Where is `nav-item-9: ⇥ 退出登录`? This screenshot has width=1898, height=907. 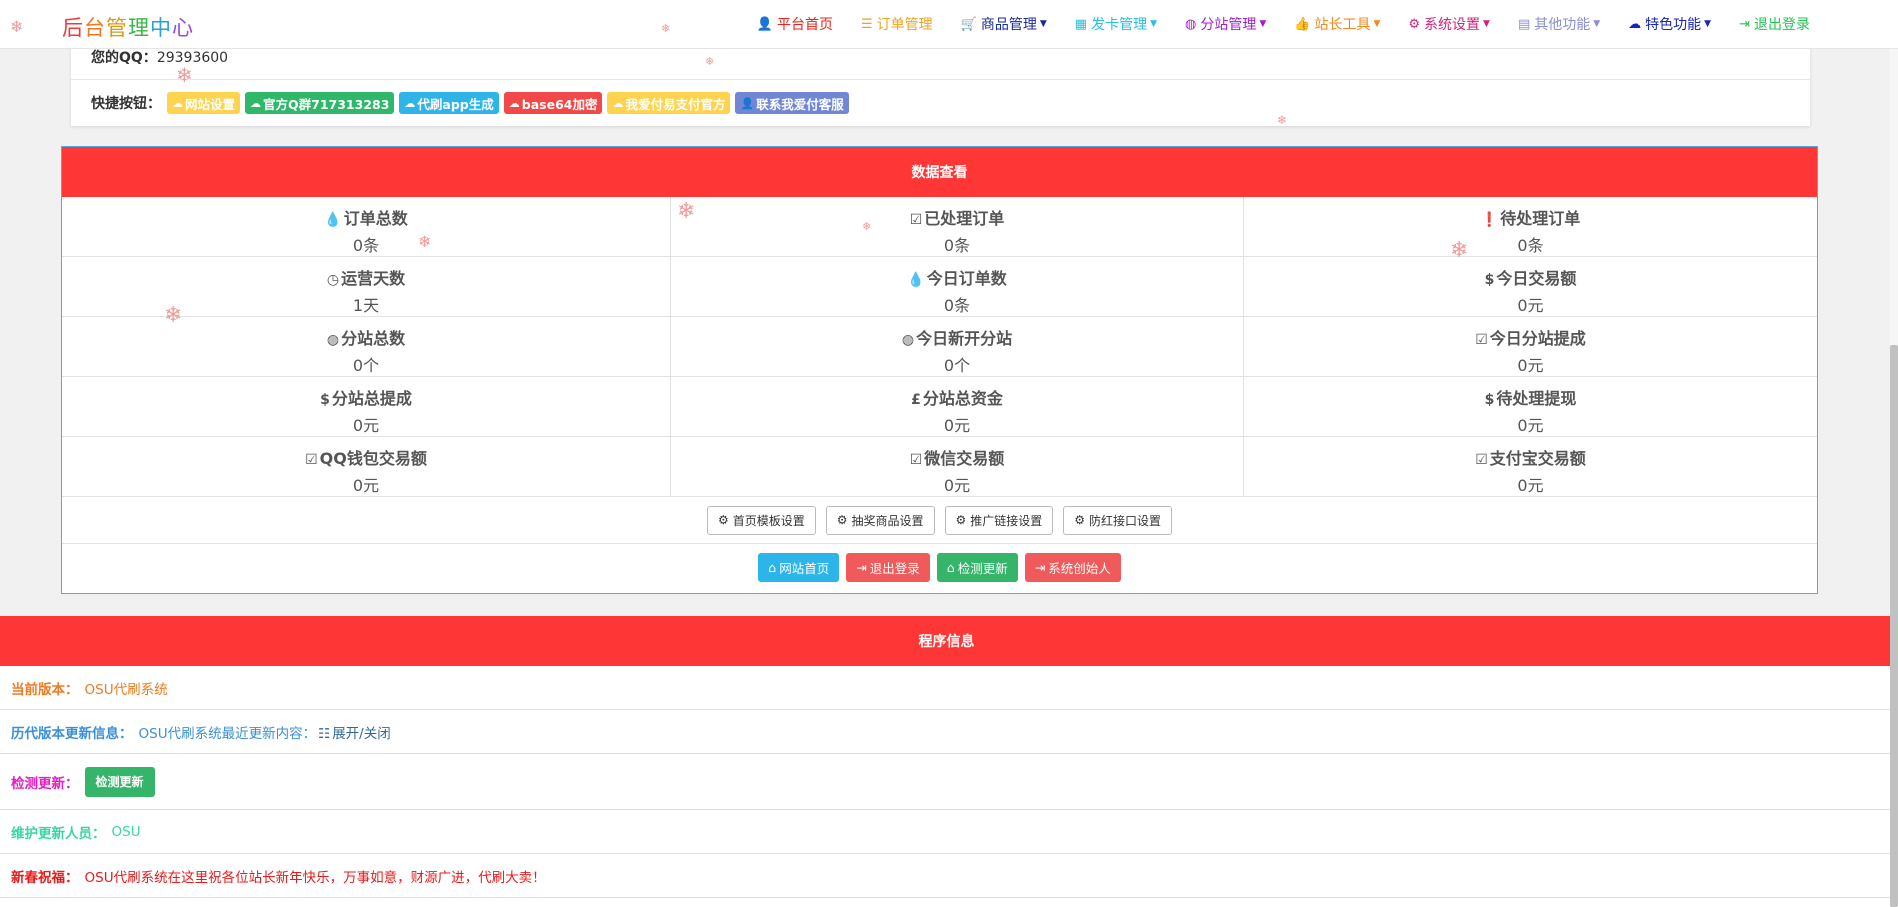 nav-item-9: ⇥ 退出登录 is located at coordinates (1774, 24).